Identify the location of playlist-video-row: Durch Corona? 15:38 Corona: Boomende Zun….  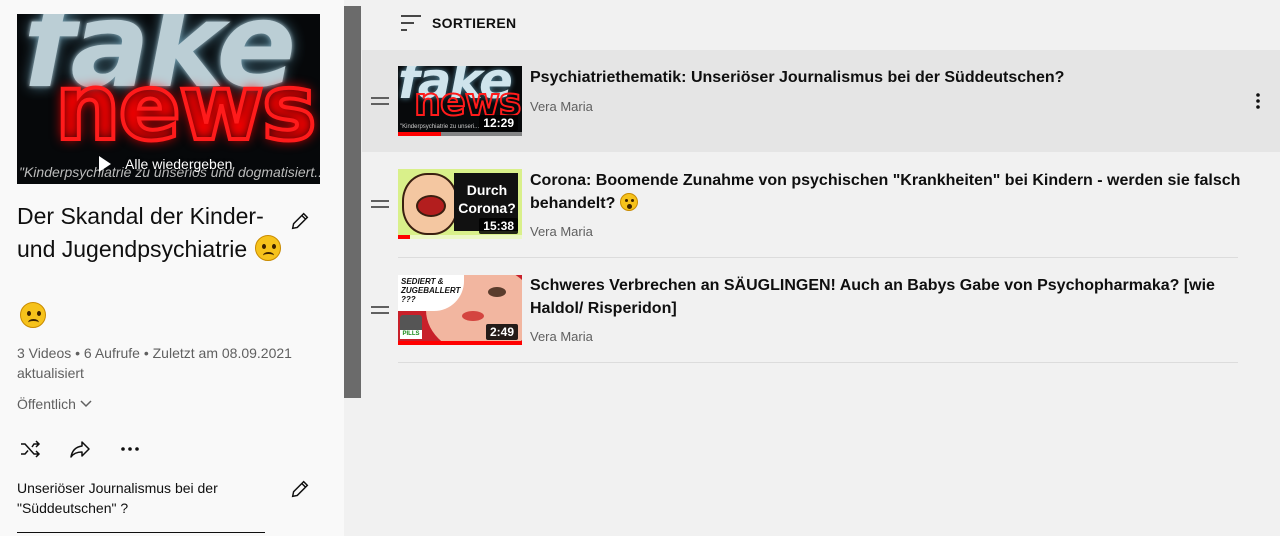
(821, 204).